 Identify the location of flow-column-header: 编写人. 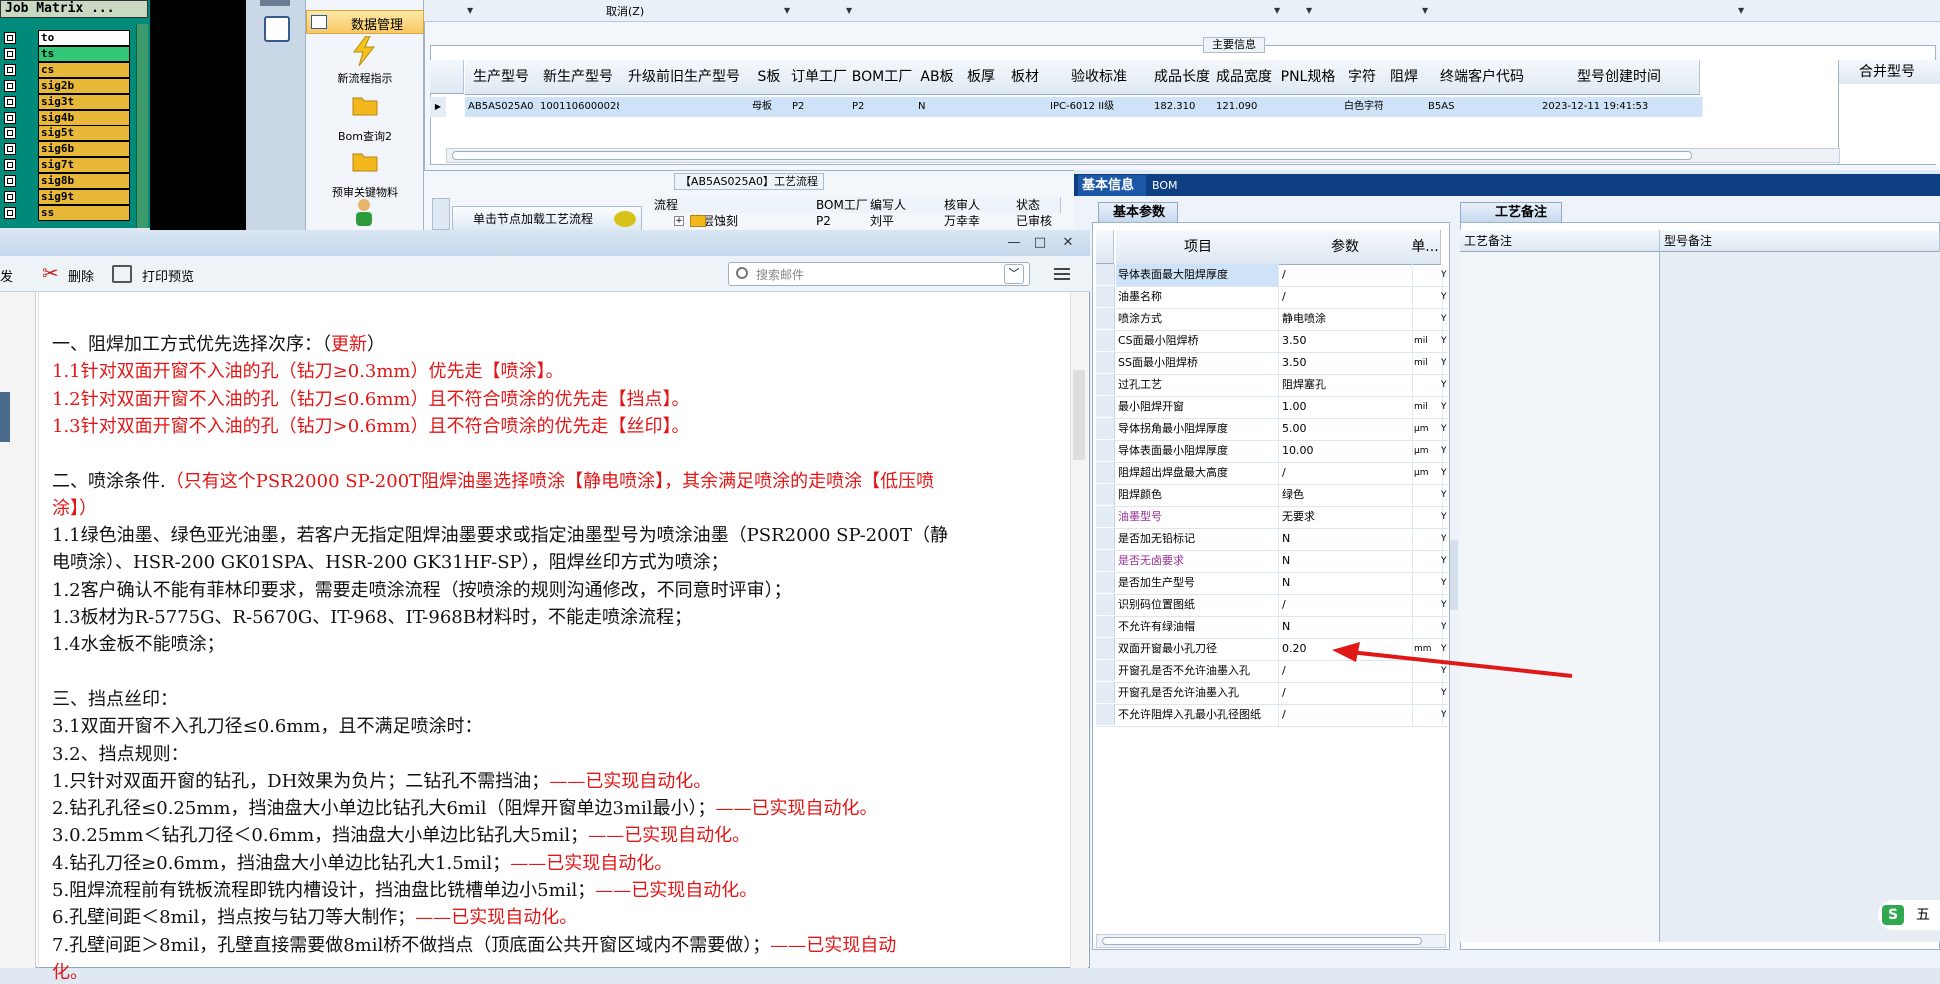
(906, 205).